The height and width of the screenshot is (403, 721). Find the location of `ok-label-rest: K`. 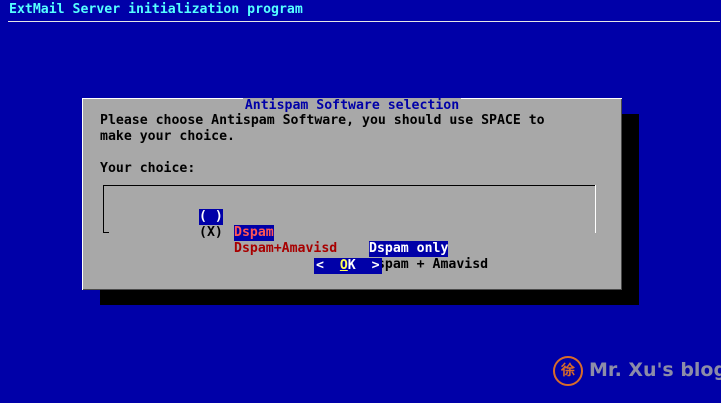

ok-label-rest: K is located at coordinates (351, 265).